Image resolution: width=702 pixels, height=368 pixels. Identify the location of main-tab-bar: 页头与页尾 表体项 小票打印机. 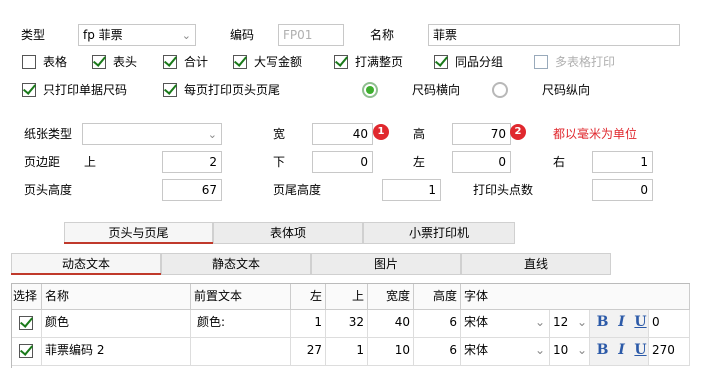
(289, 233).